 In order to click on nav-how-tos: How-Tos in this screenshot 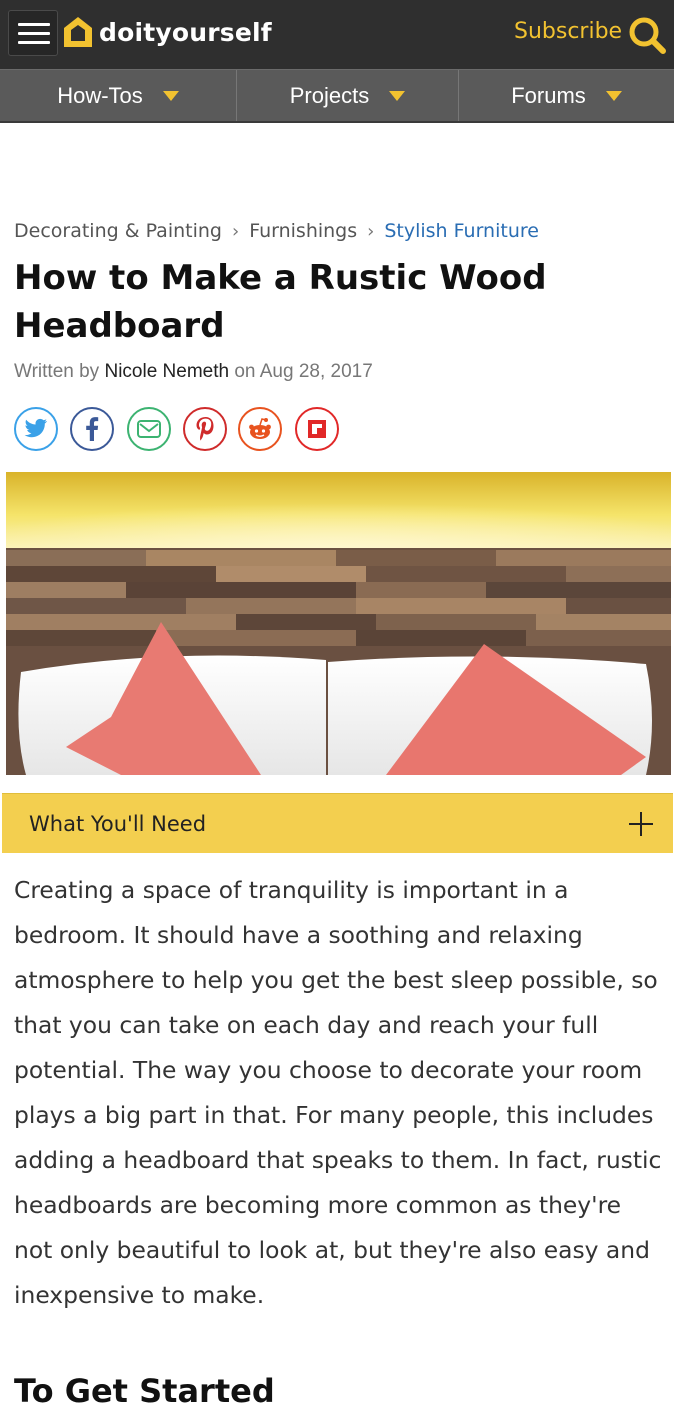, I will do `click(118, 95)`.